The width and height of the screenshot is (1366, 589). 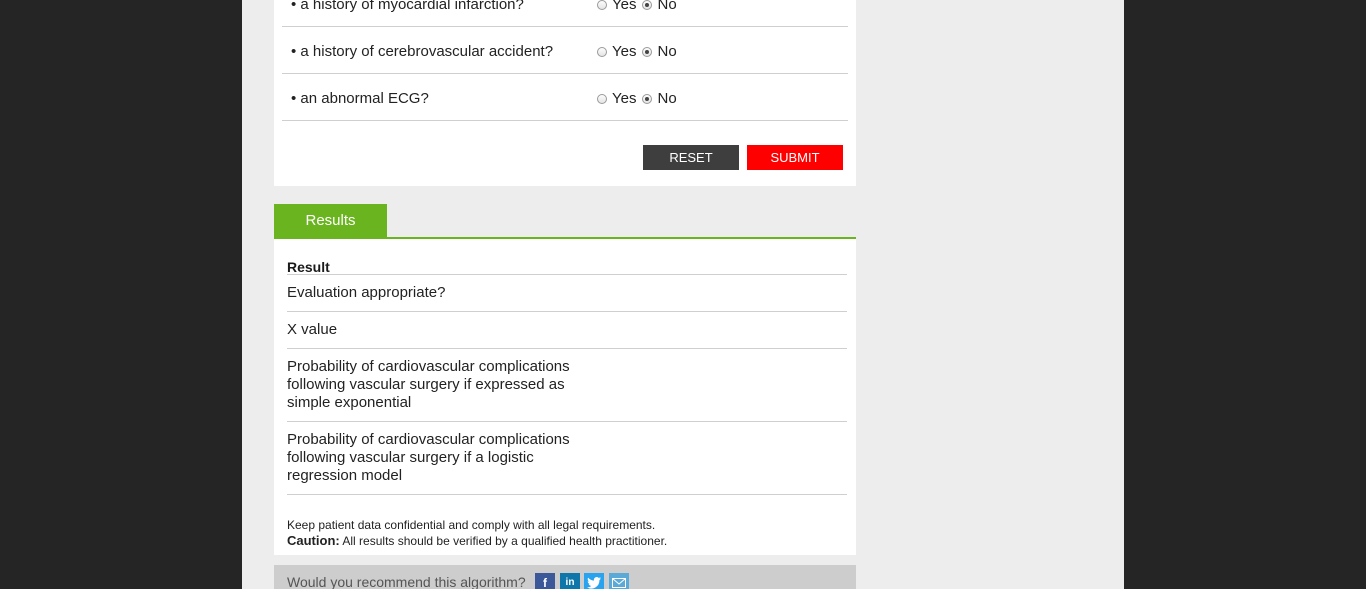 I want to click on result-row-label: Evaluation appropriate?, so click(x=366, y=292).